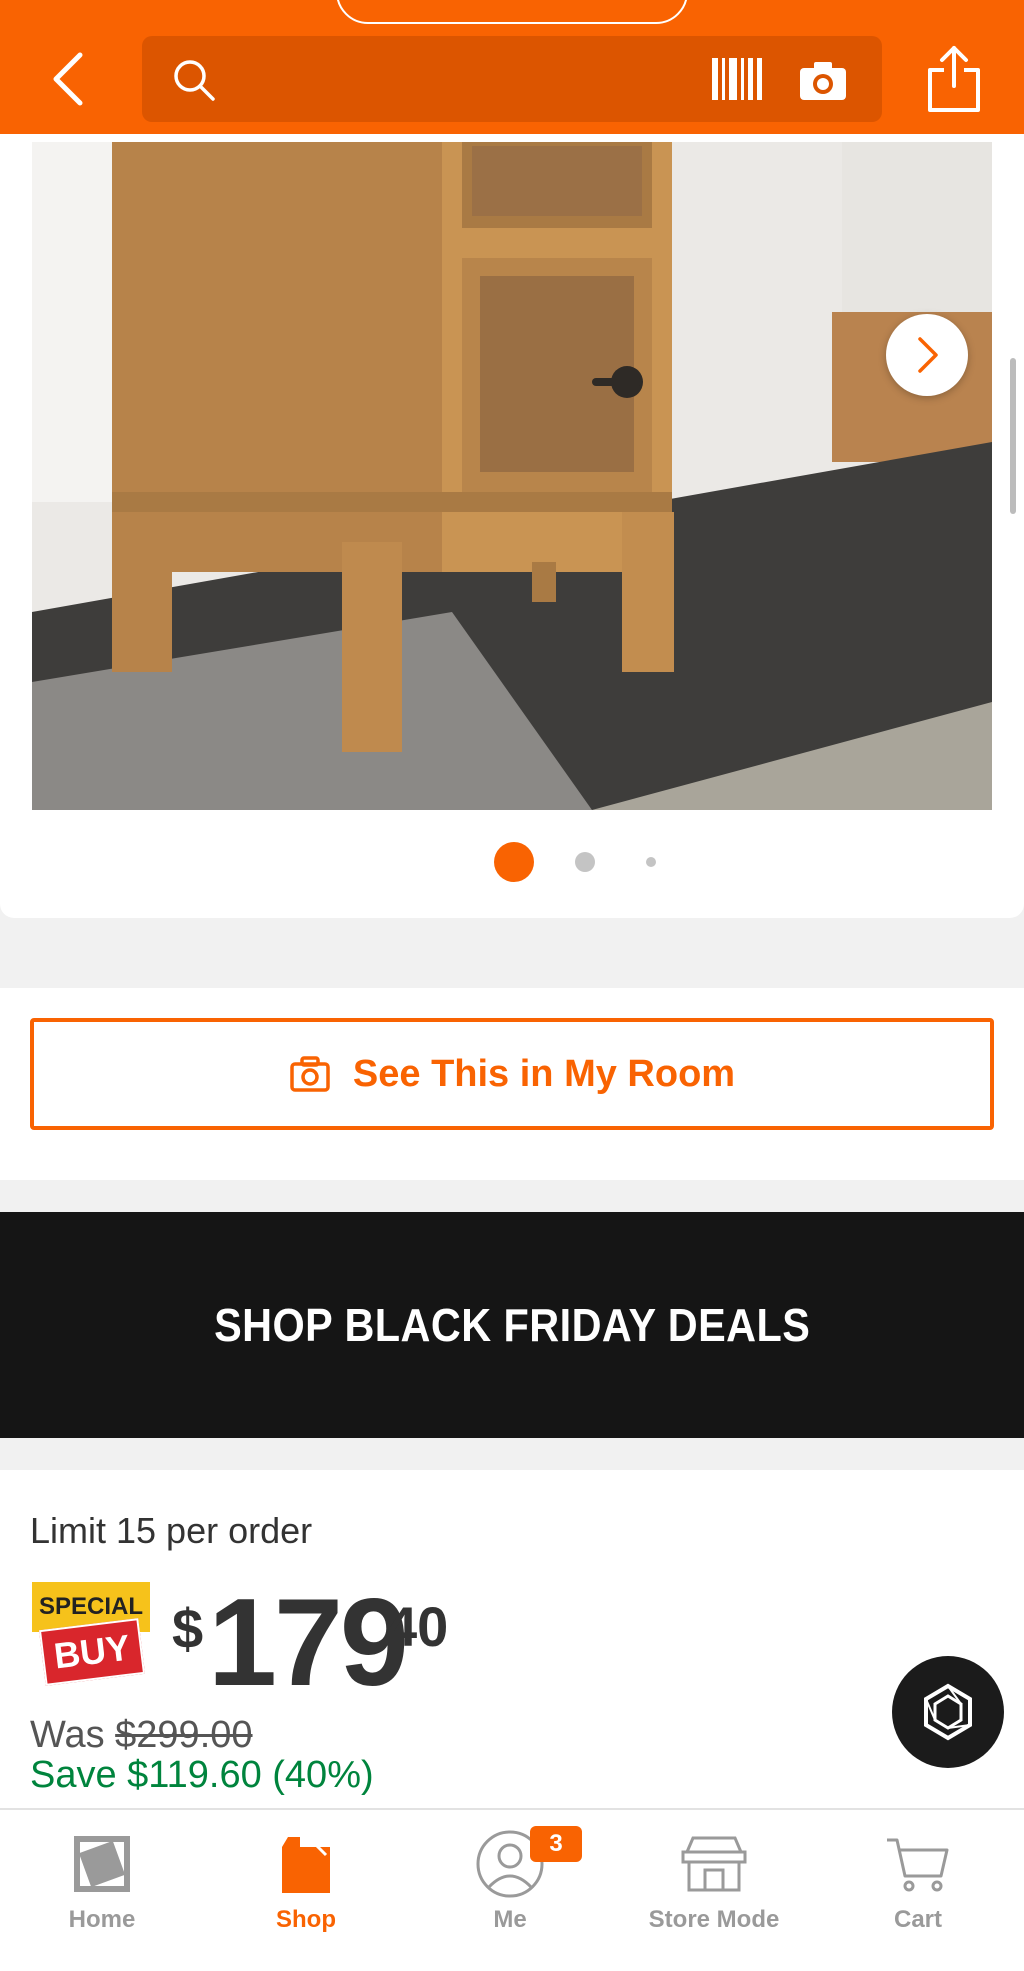 The width and height of the screenshot is (1024, 1971). What do you see at coordinates (954, 79) in the screenshot?
I see `share-icon` at bounding box center [954, 79].